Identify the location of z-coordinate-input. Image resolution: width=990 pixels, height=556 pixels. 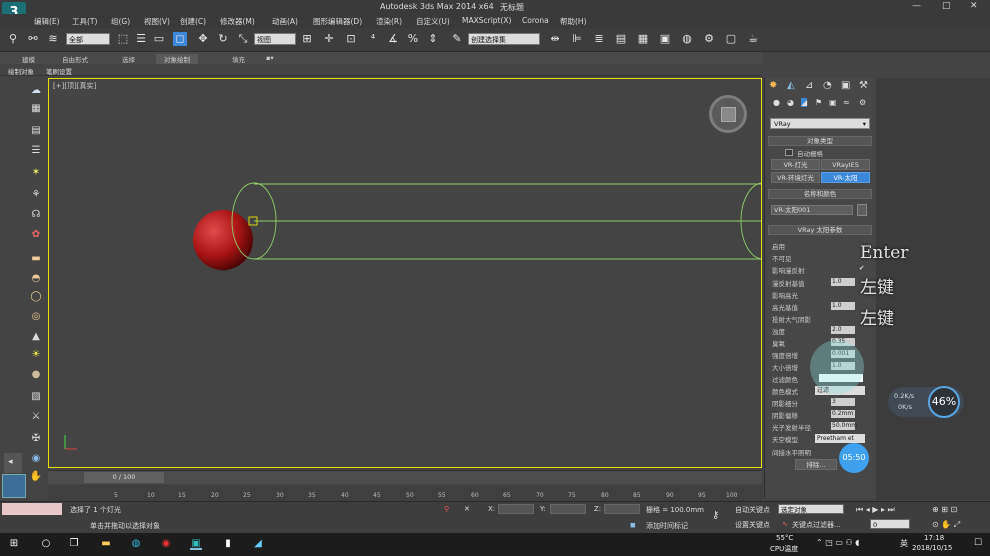
(622, 509).